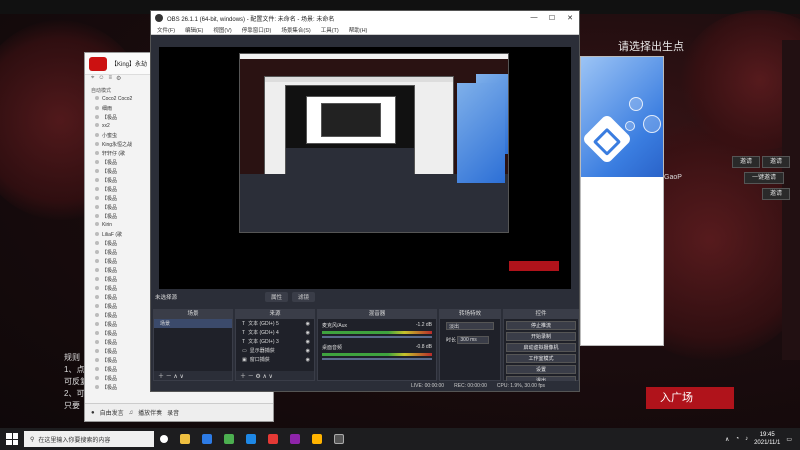 Image resolution: width=800 pixels, height=450 pixels. Describe the element at coordinates (275, 350) in the screenshot. I see `source-item: ▭ 显示器捕获 ◉` at that location.